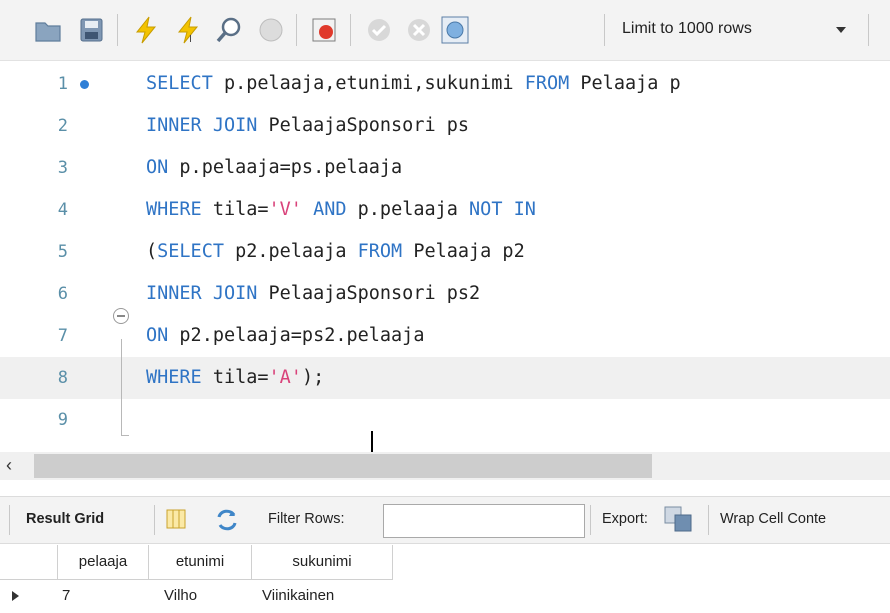 The image size is (890, 613). I want to click on code-line: 6 INNER JOIN PelaajaSponsori ps2, so click(445, 294).